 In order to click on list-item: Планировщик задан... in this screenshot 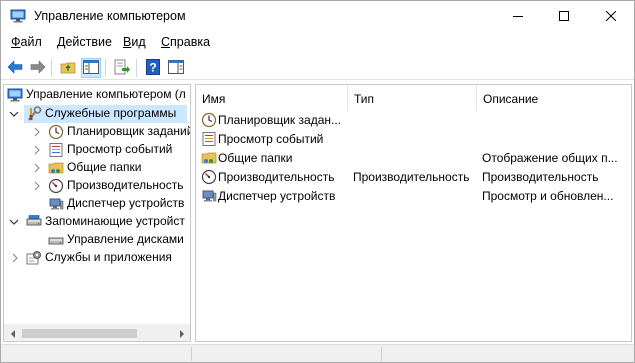, I will do `click(413, 120)`.